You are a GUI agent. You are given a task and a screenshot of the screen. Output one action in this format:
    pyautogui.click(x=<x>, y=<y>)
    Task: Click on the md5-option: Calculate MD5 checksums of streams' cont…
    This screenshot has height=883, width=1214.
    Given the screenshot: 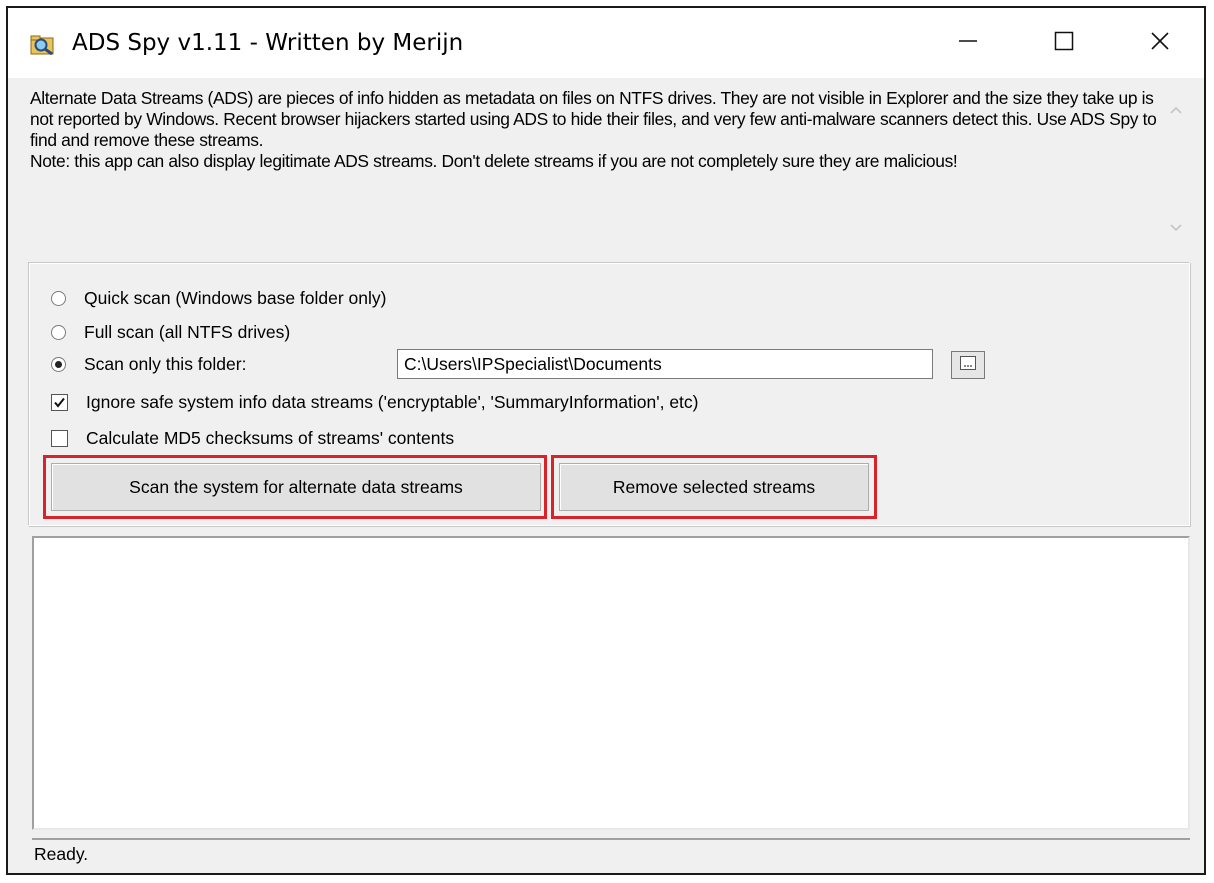 What is the action you would take?
    pyautogui.click(x=252, y=438)
    